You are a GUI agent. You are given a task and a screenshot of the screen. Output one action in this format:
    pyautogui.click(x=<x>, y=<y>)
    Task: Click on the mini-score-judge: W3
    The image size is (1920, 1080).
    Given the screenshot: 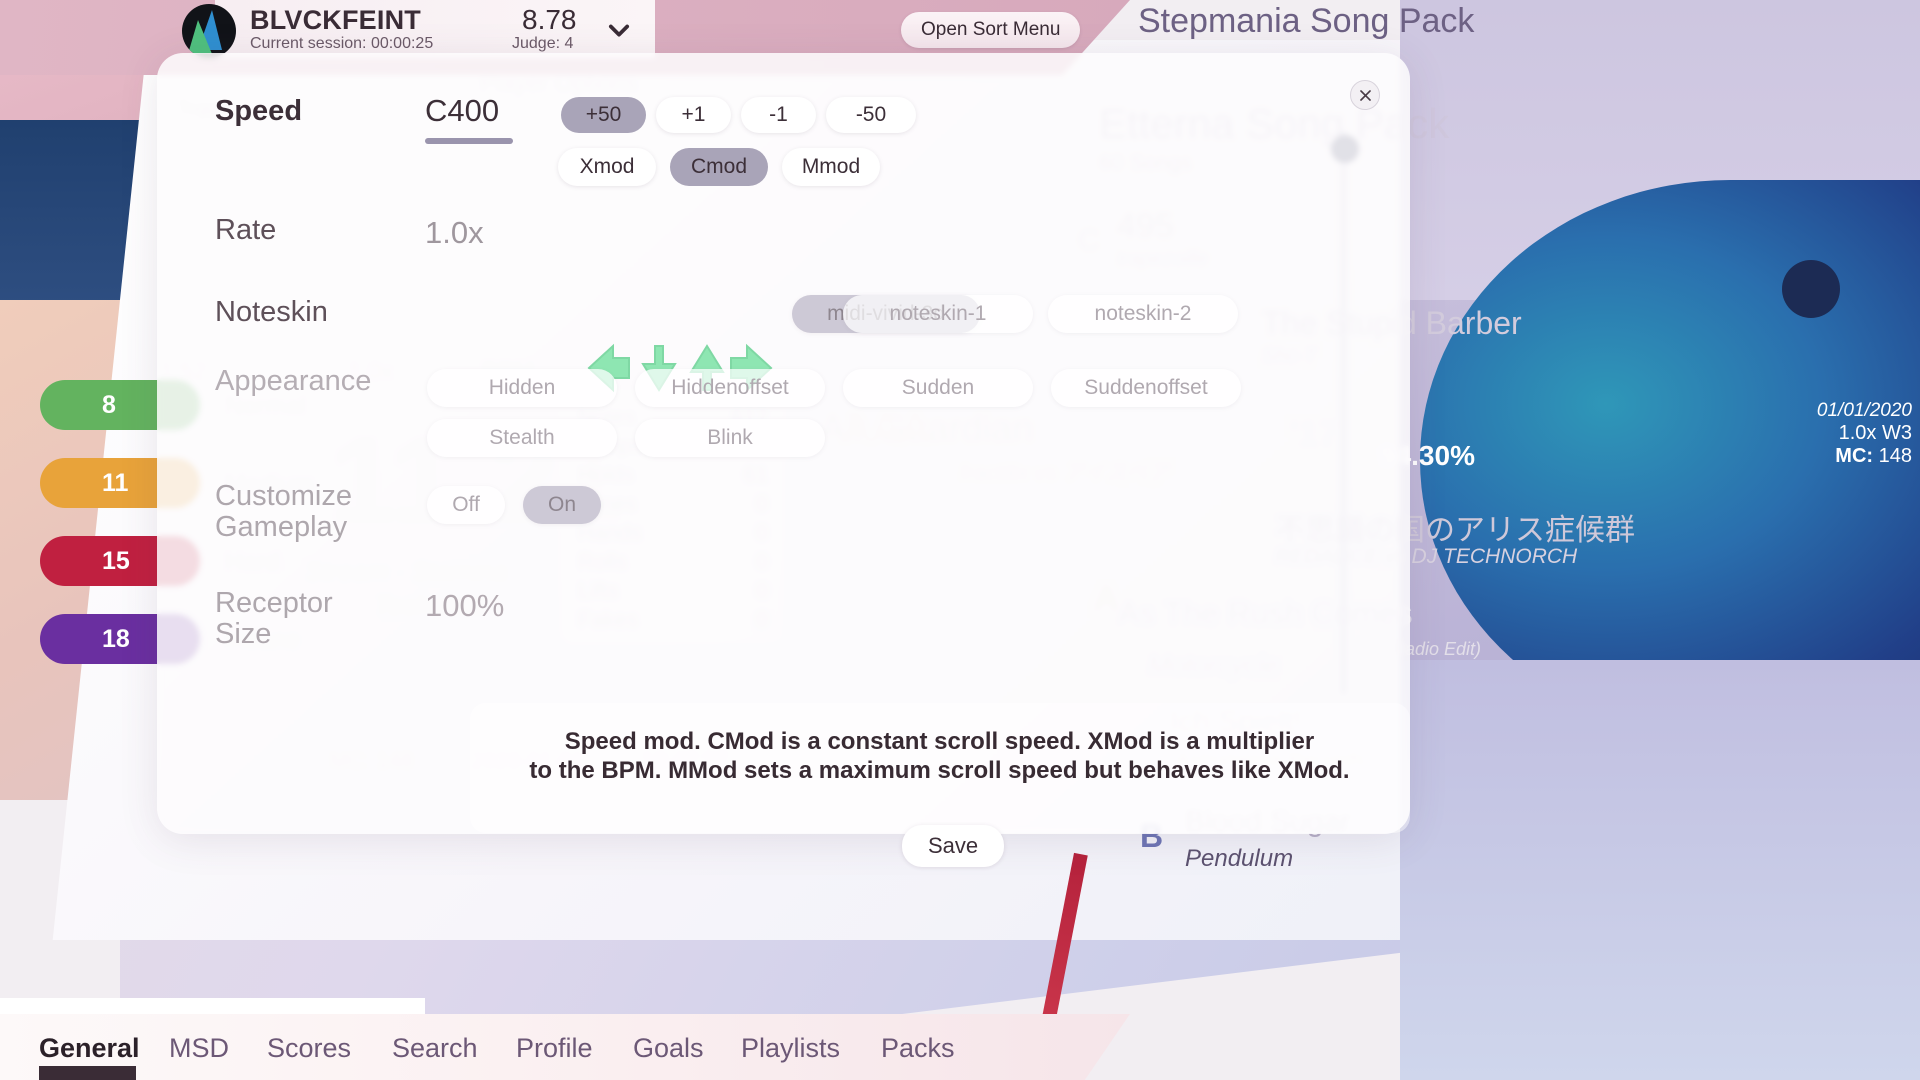 What is the action you would take?
    pyautogui.click(x=1897, y=433)
    